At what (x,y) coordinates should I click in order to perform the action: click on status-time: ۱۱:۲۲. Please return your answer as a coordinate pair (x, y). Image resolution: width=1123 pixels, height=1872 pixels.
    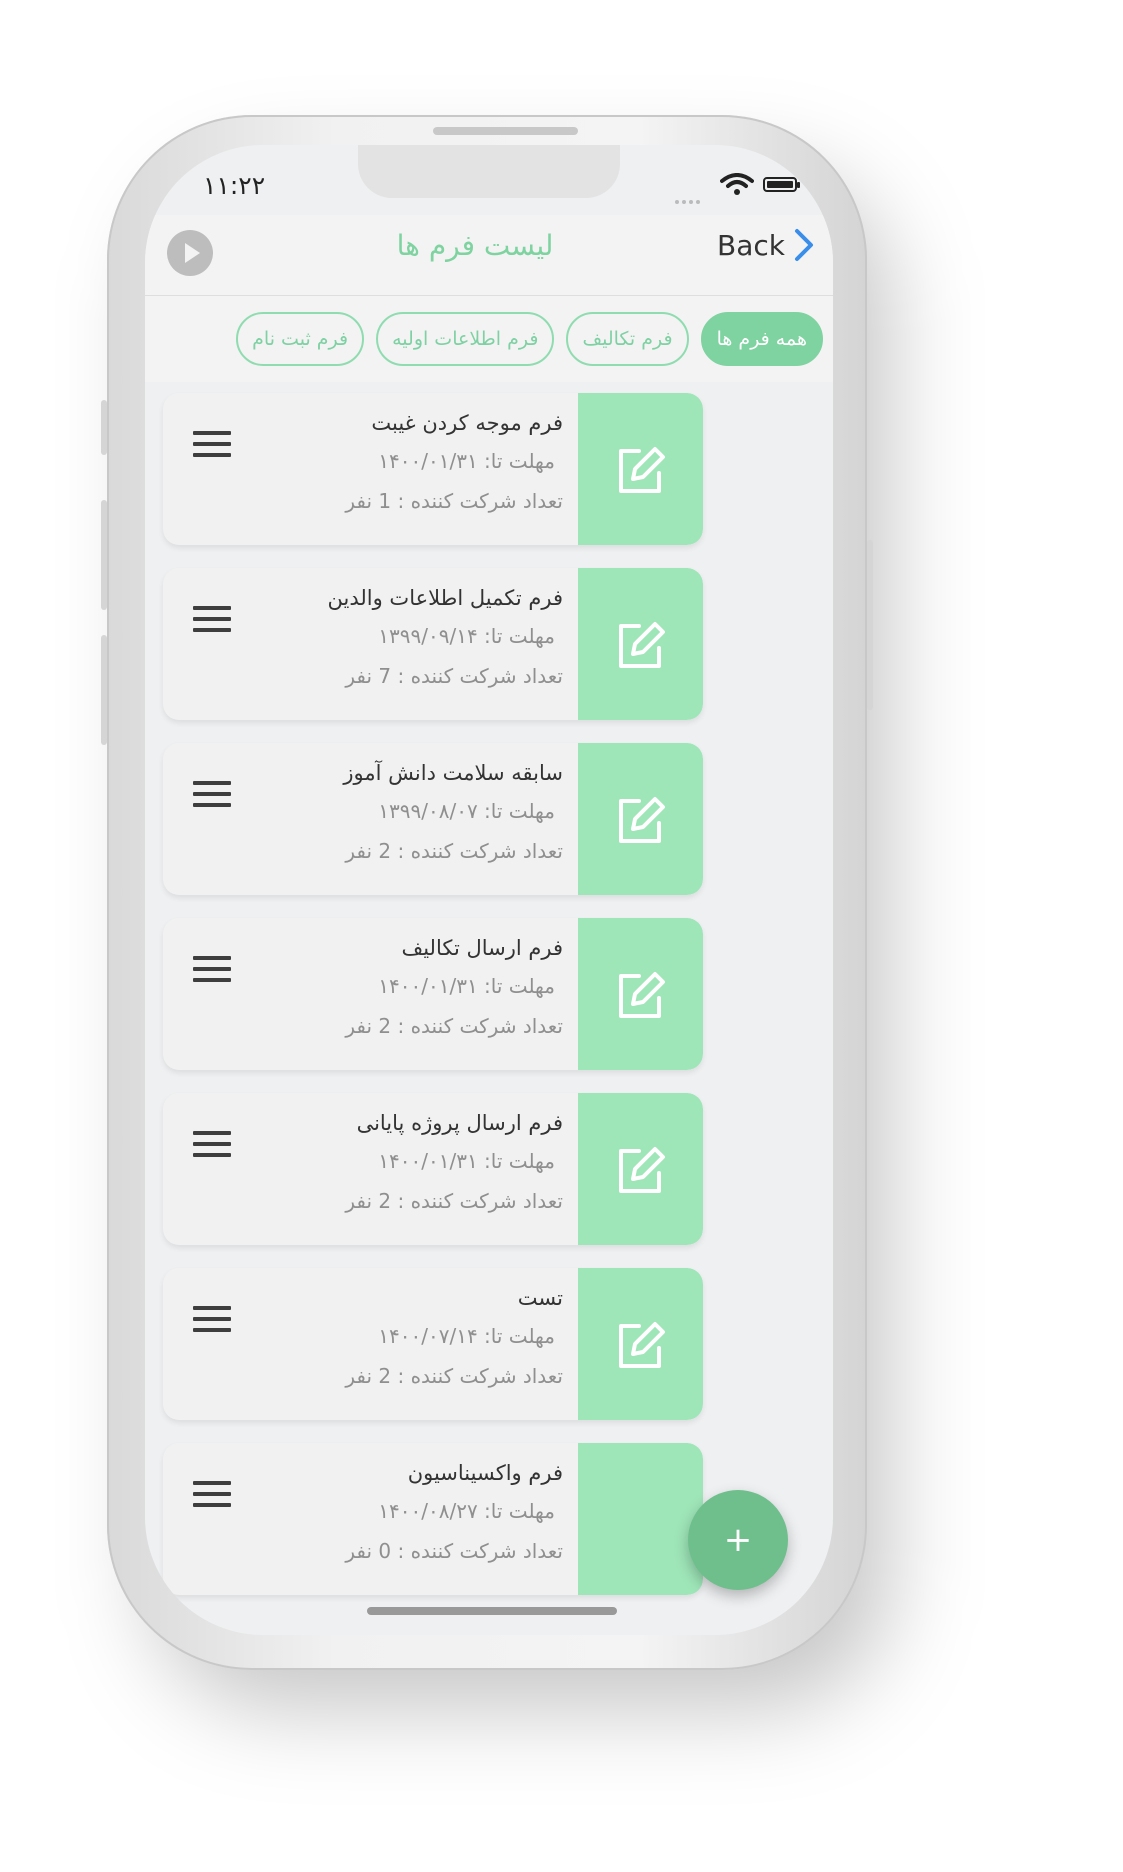
    Looking at the image, I should click on (234, 185).